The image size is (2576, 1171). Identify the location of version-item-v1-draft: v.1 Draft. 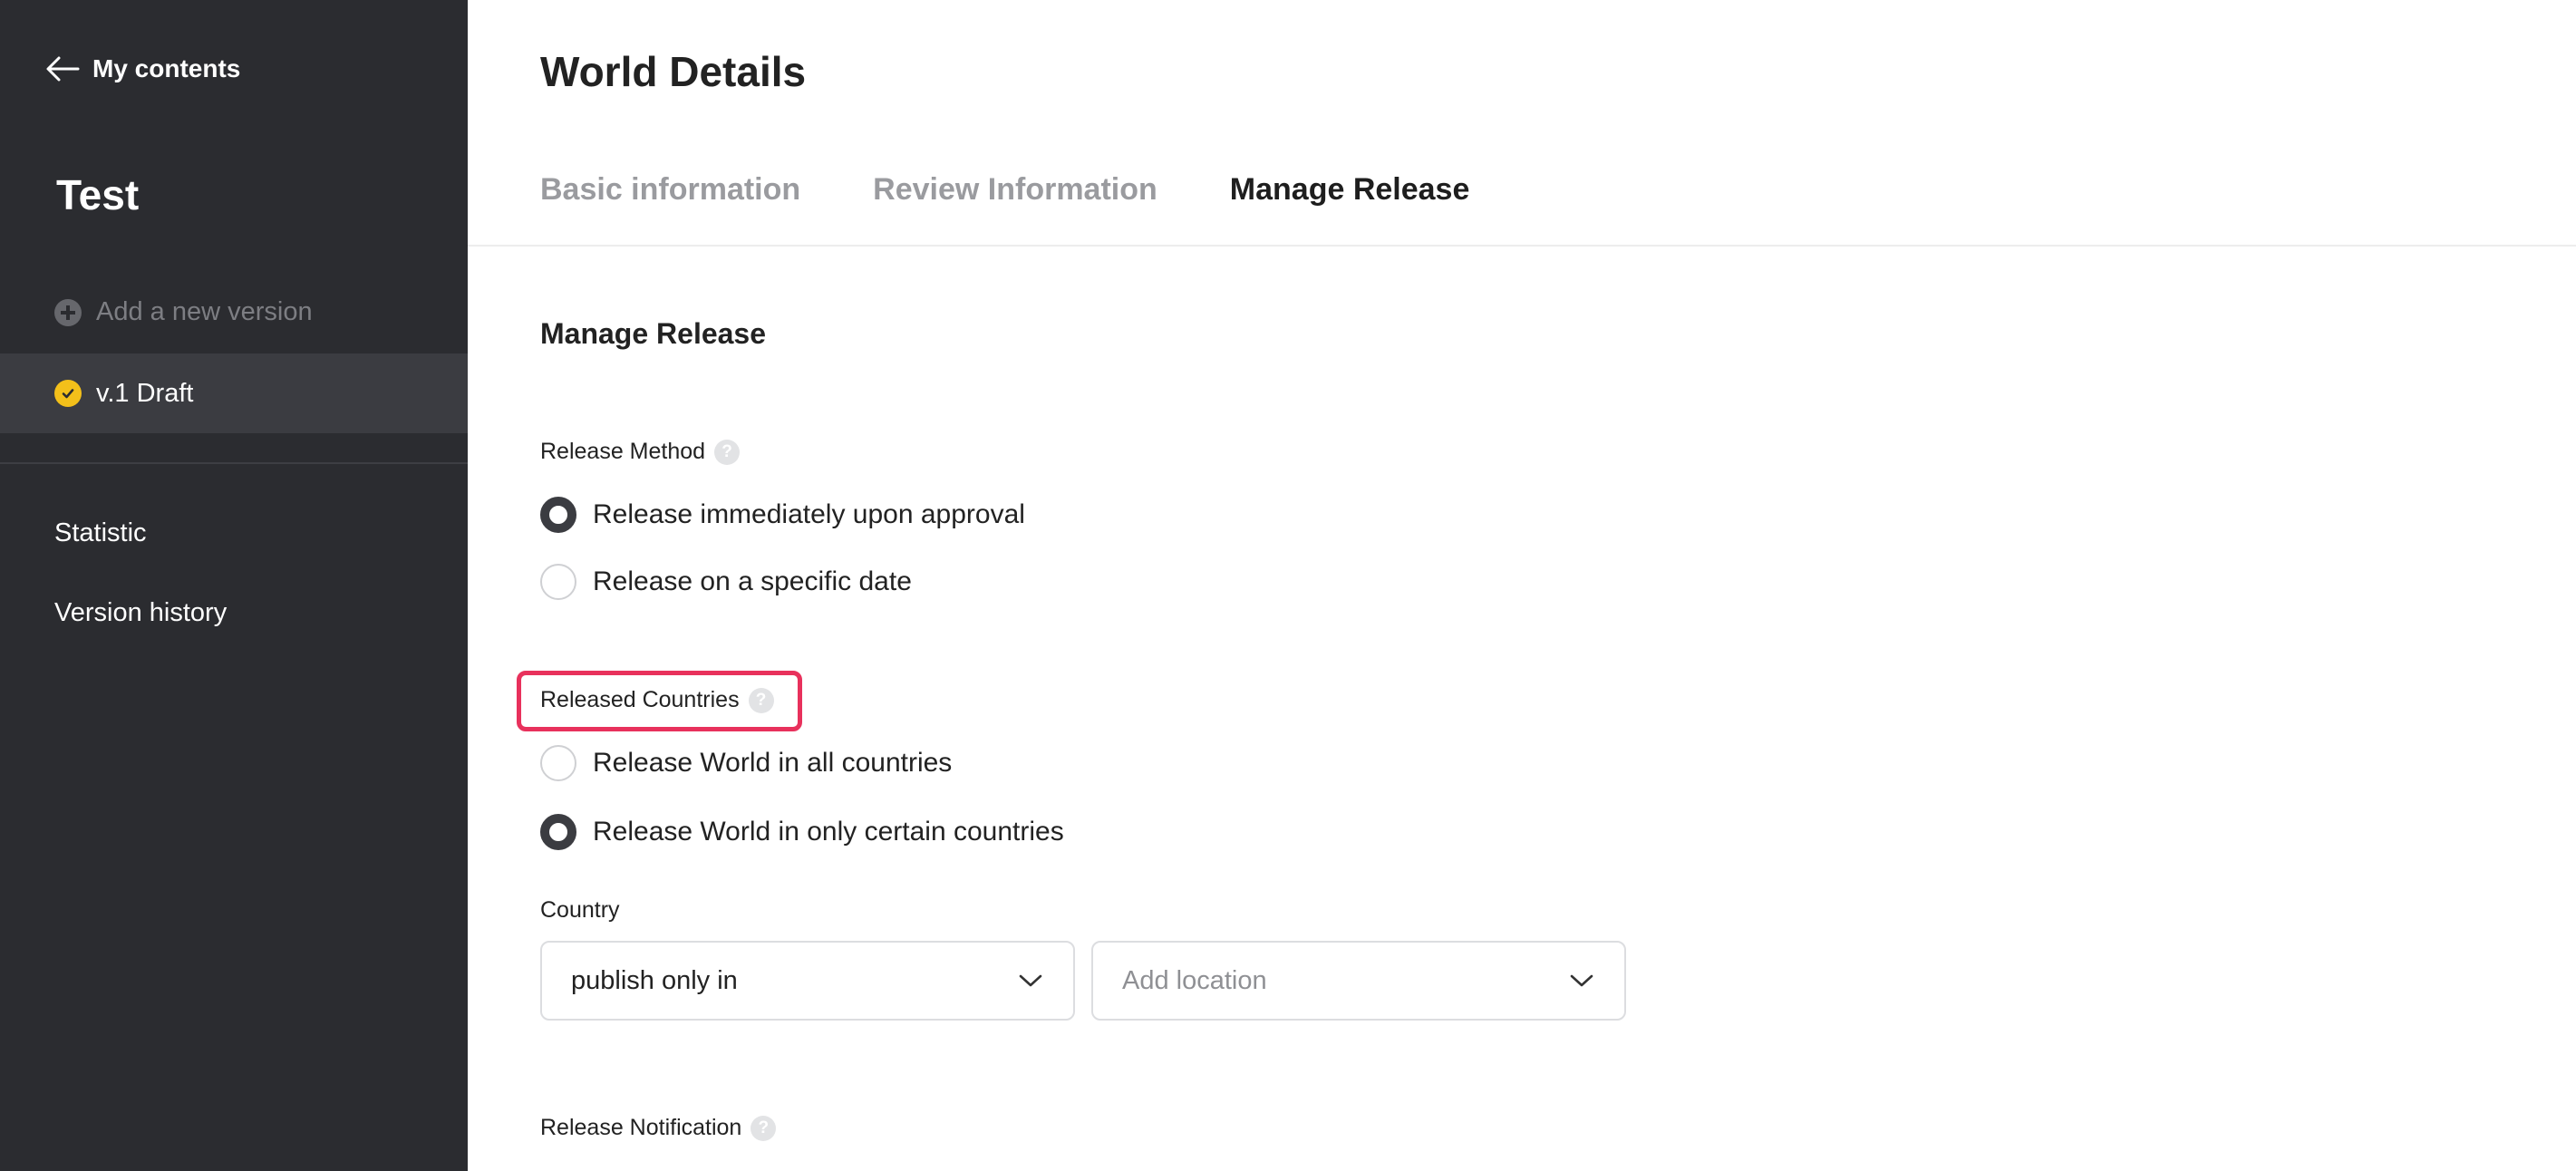
(234, 393).